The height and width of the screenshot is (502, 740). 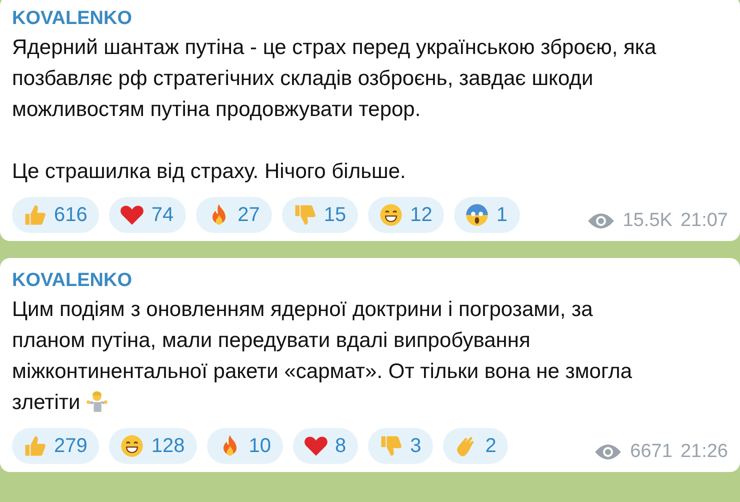 What do you see at coordinates (406, 215) in the screenshot?
I see `reaction-button: 12` at bounding box center [406, 215].